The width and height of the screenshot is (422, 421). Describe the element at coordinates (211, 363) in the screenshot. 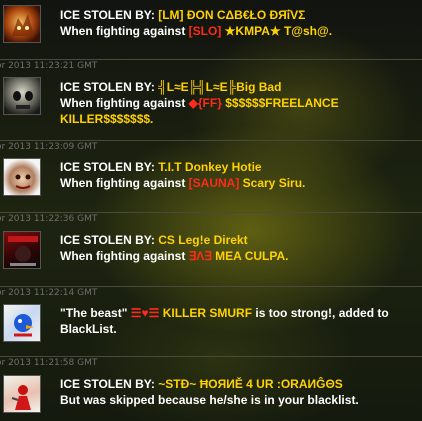

I see `entry-timestamp: or 2013 11:21:58 GMT` at that location.